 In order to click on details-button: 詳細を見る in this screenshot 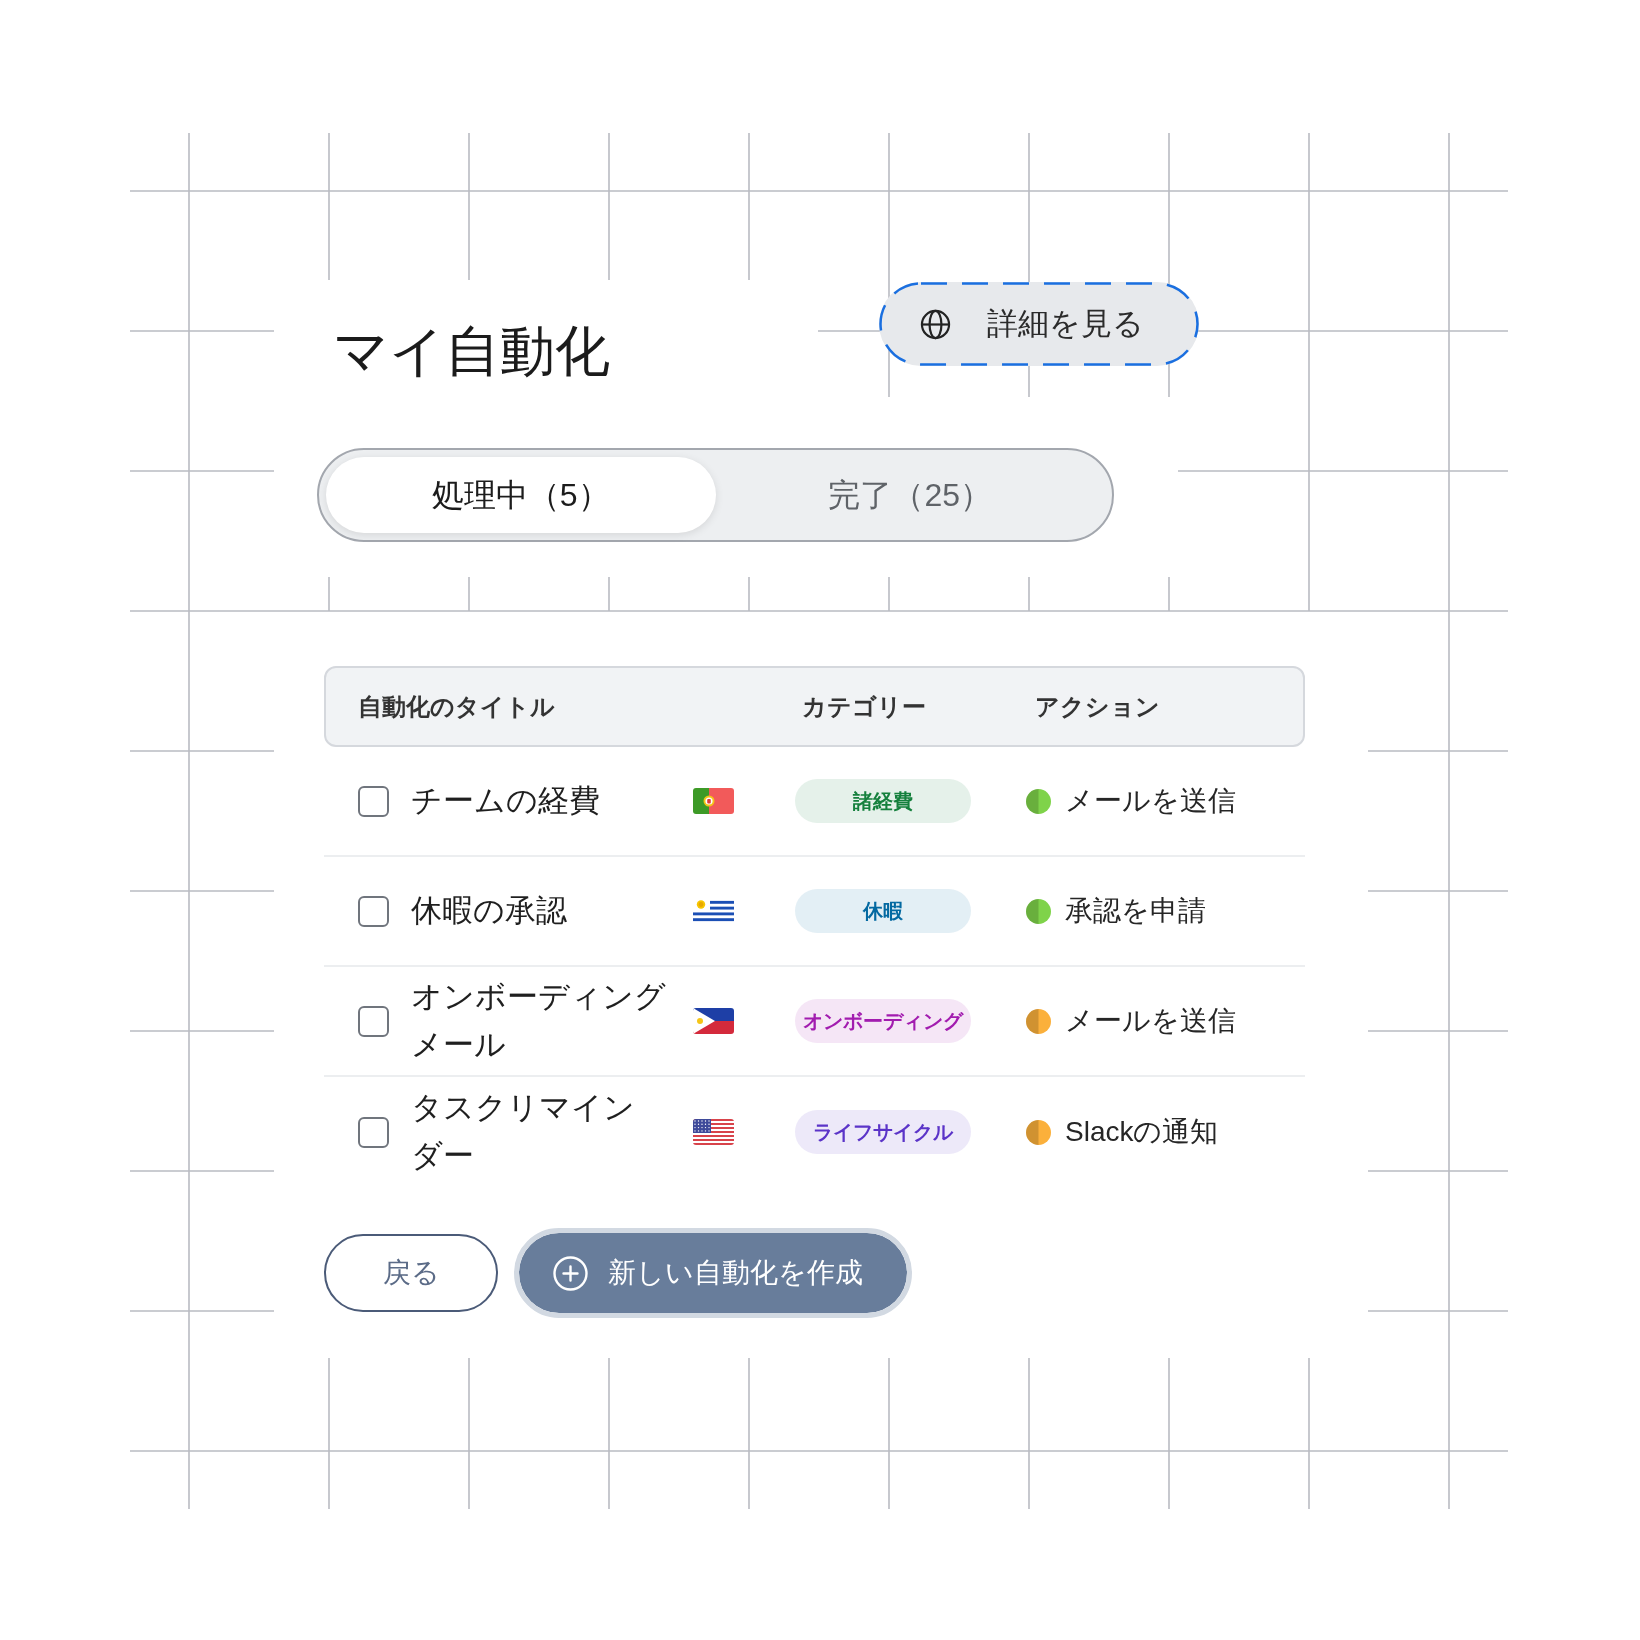, I will do `click(1039, 324)`.